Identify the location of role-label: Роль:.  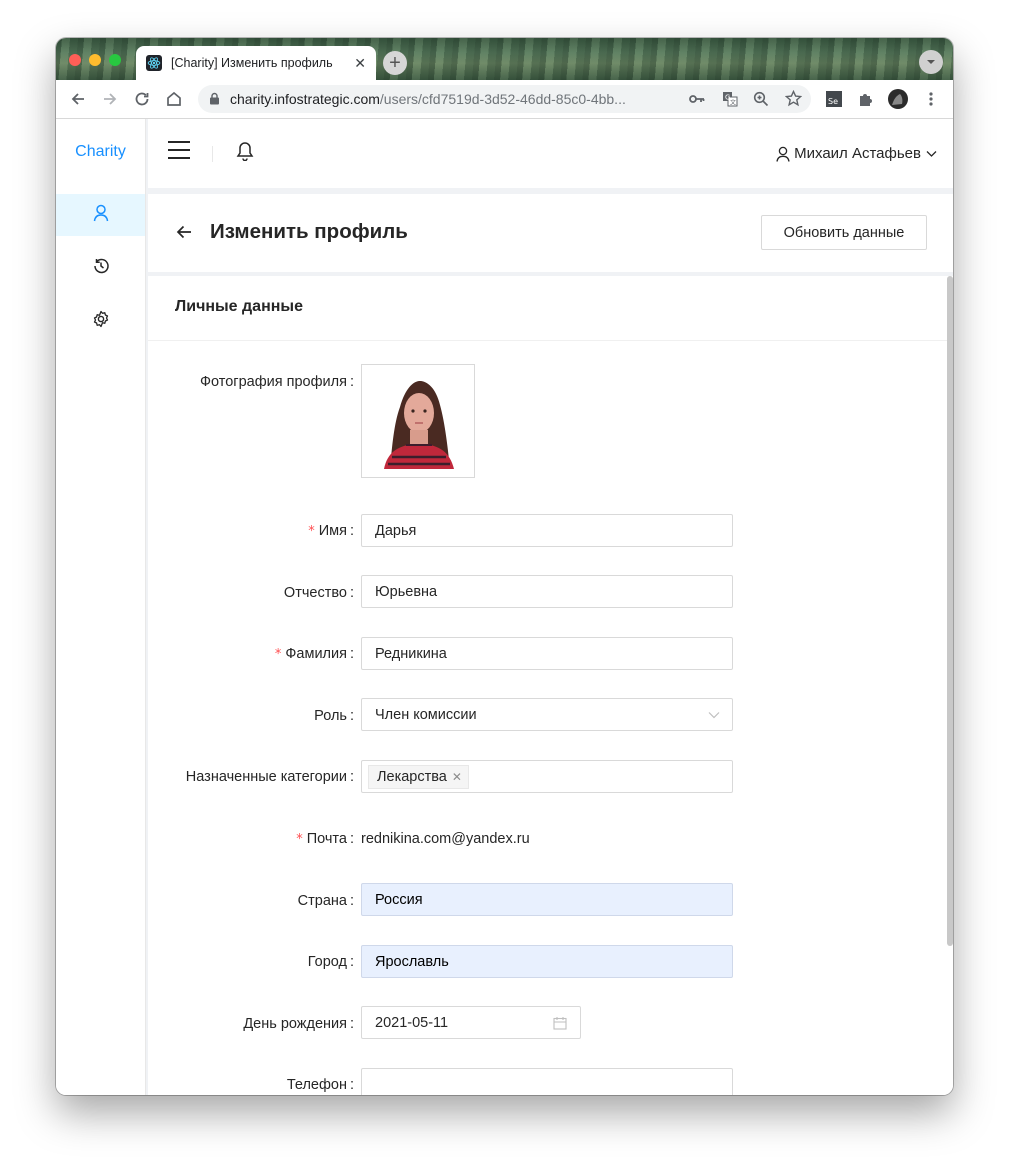
(334, 716).